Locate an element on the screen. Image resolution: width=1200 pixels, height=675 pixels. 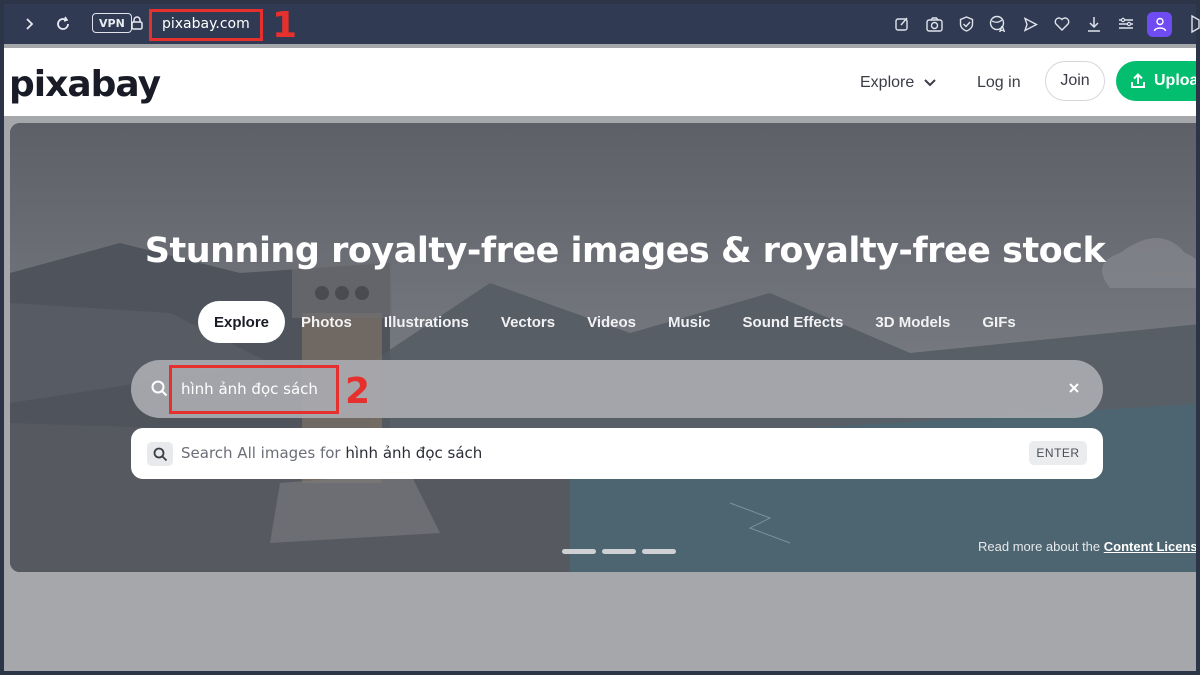
camera-icon is located at coordinates (934, 24).